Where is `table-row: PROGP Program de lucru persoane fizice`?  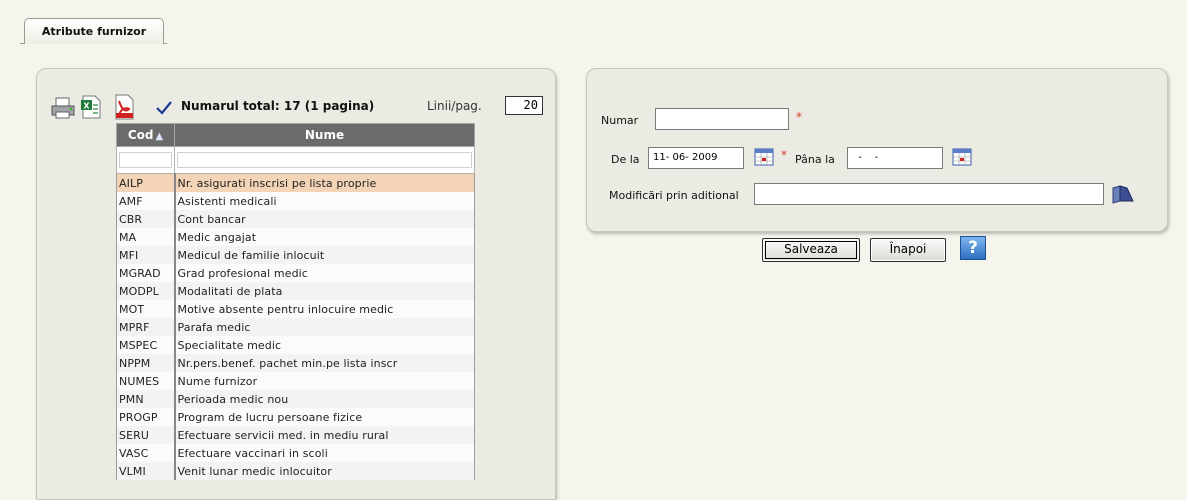
table-row: PROGP Program de lucru persoane fizice is located at coordinates (295, 417).